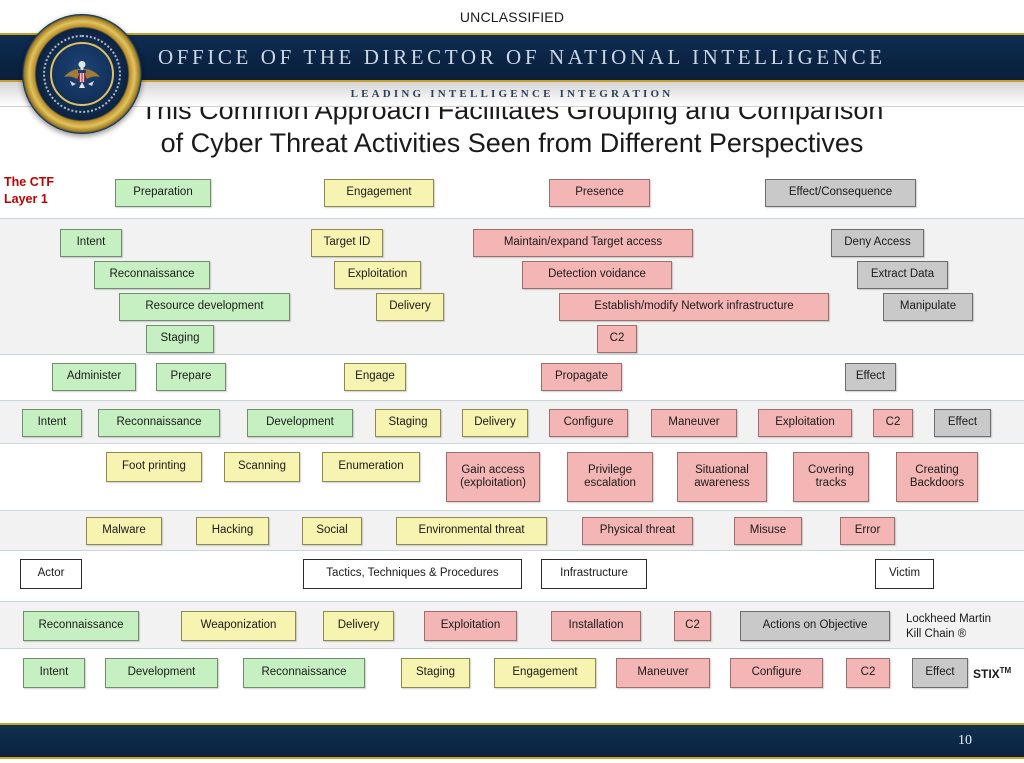  What do you see at coordinates (495, 422) in the screenshot?
I see `box-delivery-2: Delivery` at bounding box center [495, 422].